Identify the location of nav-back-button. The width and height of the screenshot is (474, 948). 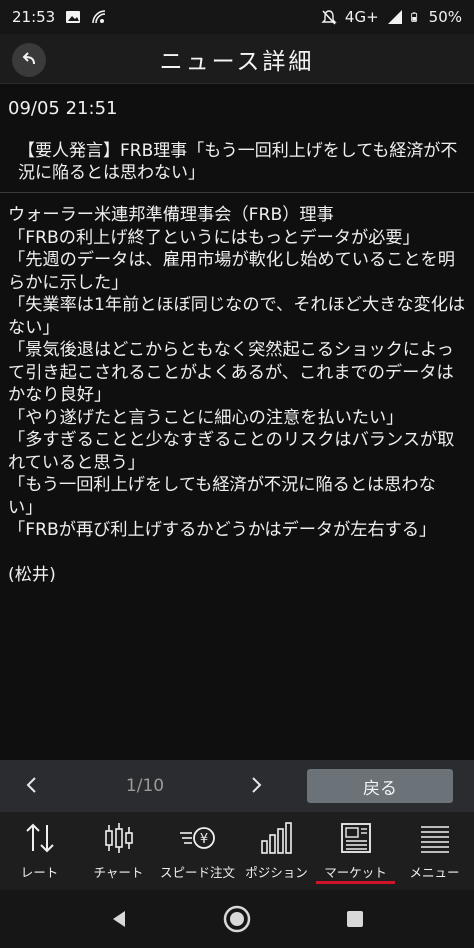
(119, 919).